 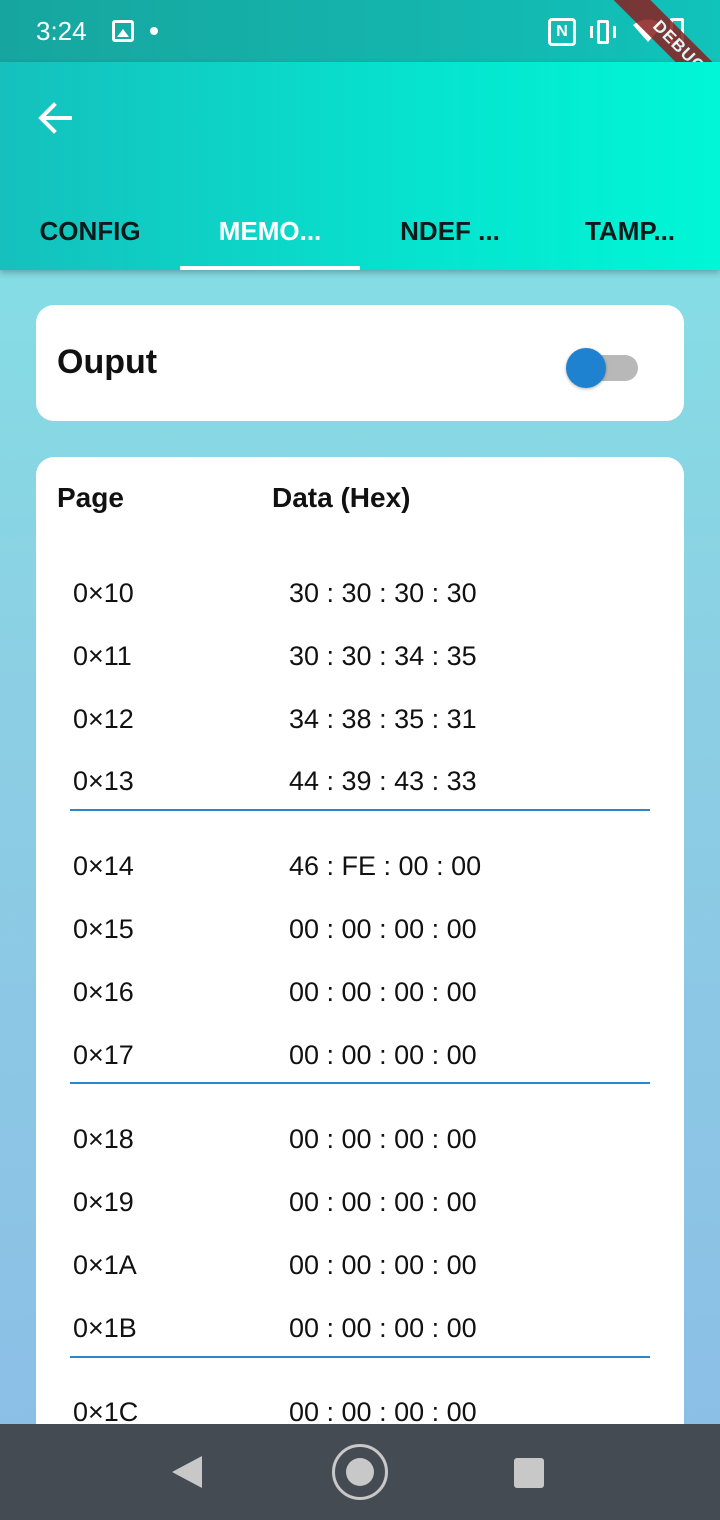 What do you see at coordinates (90, 231) in the screenshot?
I see `tab-config: CONFIG` at bounding box center [90, 231].